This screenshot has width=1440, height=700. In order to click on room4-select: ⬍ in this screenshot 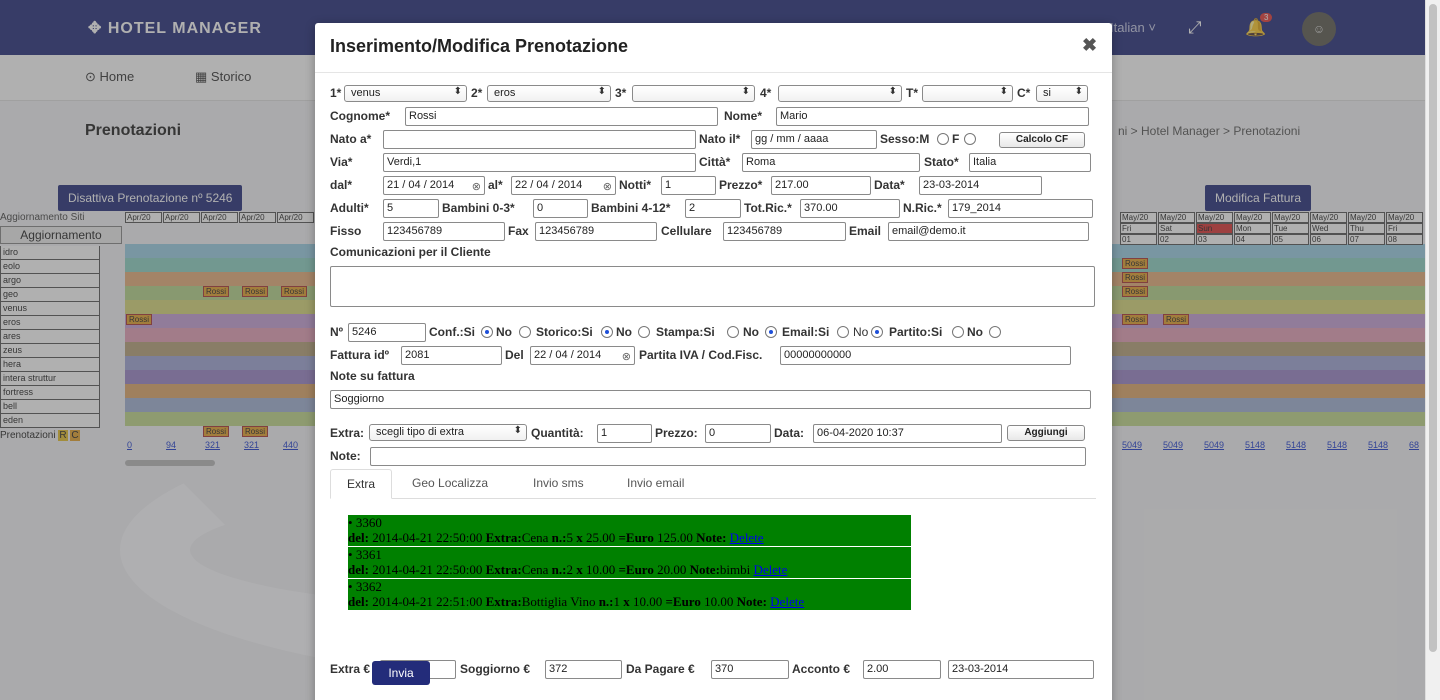, I will do `click(840, 93)`.